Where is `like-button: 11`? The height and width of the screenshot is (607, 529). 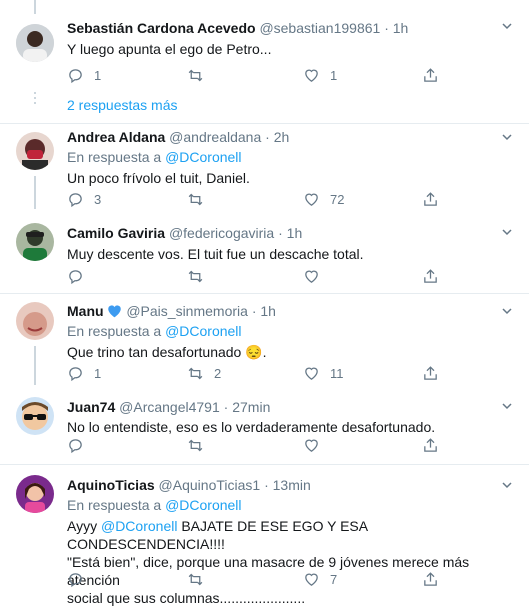 like-button: 11 is located at coordinates (323, 373).